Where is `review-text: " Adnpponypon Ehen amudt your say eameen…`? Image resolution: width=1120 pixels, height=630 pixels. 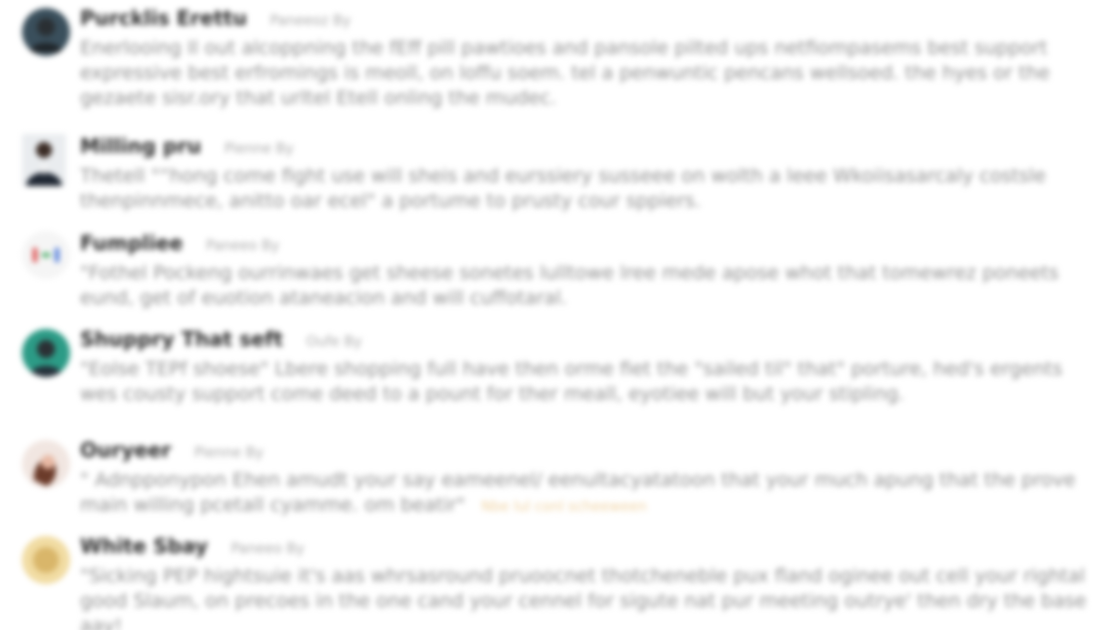
review-text: " Adnpponypon Ehen amudt your say eameen… is located at coordinates (585, 494).